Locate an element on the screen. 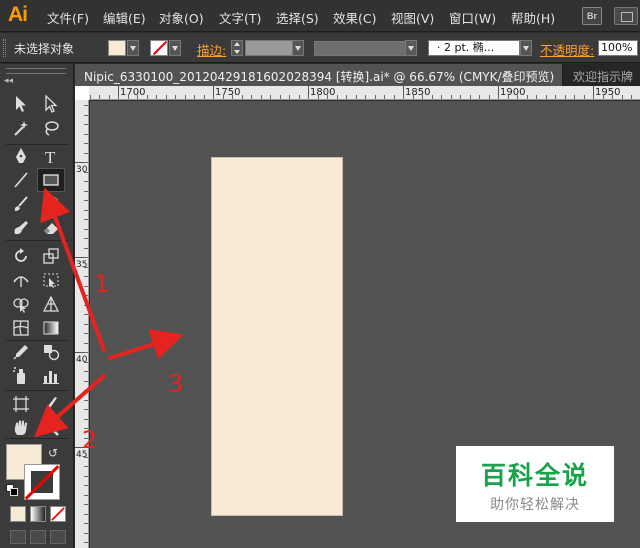 This screenshot has width=640, height=548. workspace-button is located at coordinates (626, 16).